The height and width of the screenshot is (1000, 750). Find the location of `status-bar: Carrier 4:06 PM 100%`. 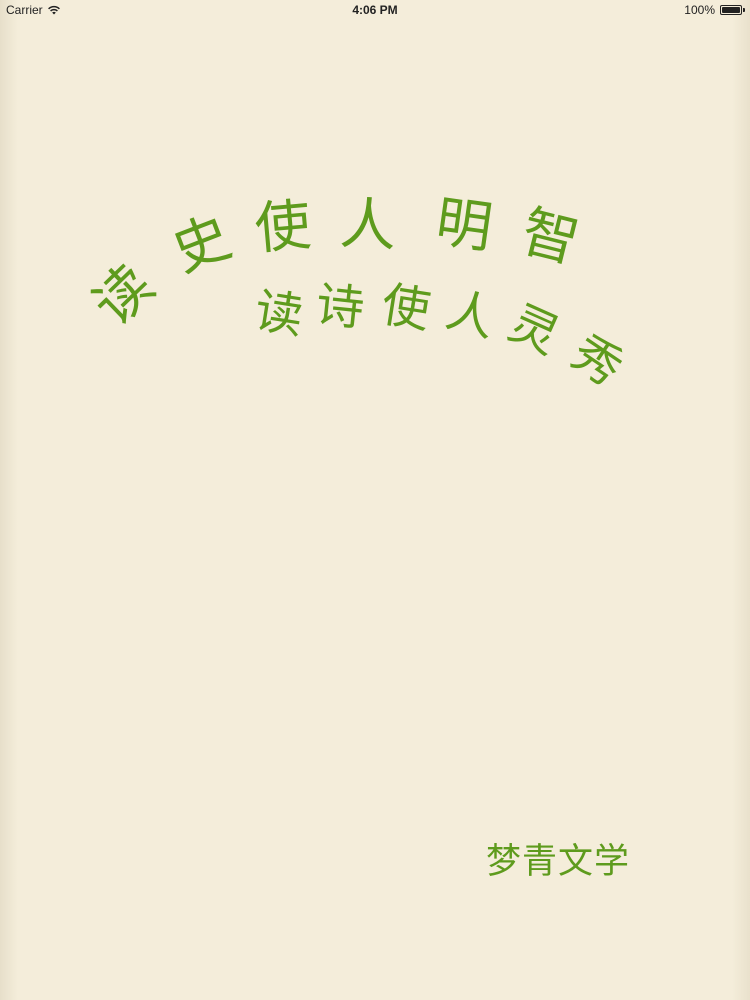

status-bar: Carrier 4:06 PM 100% is located at coordinates (375, 10).